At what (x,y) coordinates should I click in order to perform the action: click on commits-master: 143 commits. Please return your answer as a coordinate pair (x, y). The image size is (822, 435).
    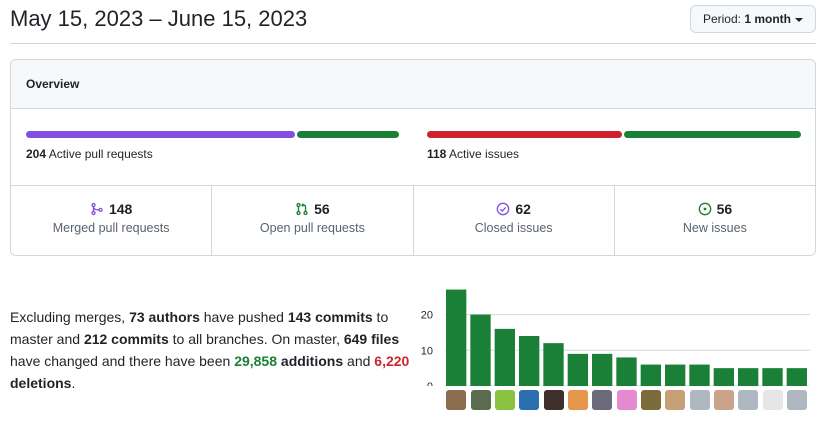
    Looking at the image, I should click on (330, 317).